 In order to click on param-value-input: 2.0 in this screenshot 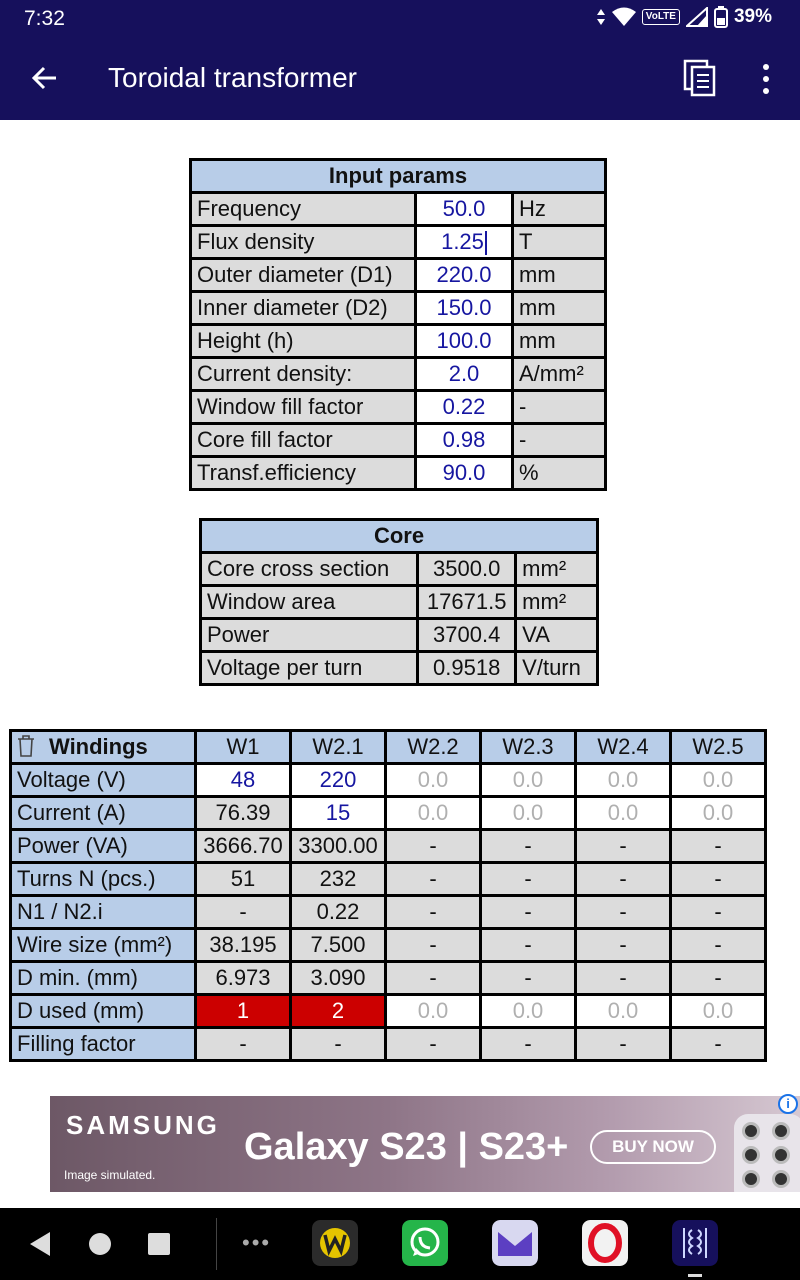, I will do `click(464, 374)`.